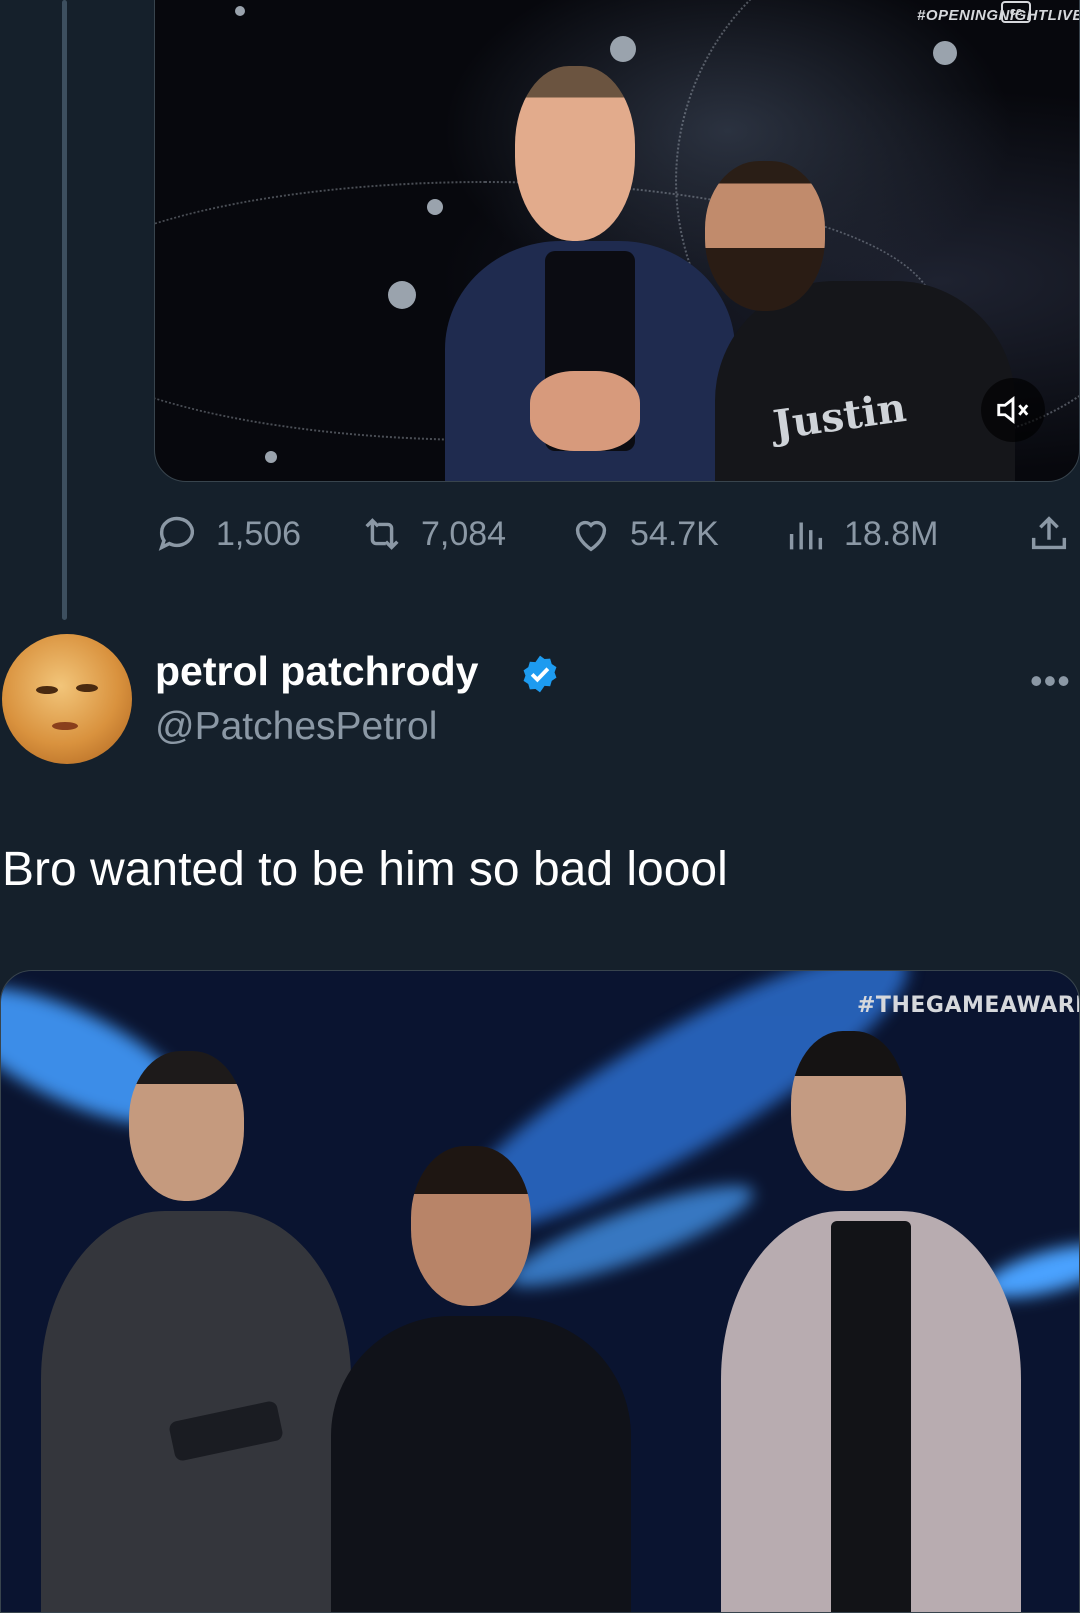 The width and height of the screenshot is (1080, 1613). What do you see at coordinates (871, 1416) in the screenshot?
I see `right-presenter-shirt` at bounding box center [871, 1416].